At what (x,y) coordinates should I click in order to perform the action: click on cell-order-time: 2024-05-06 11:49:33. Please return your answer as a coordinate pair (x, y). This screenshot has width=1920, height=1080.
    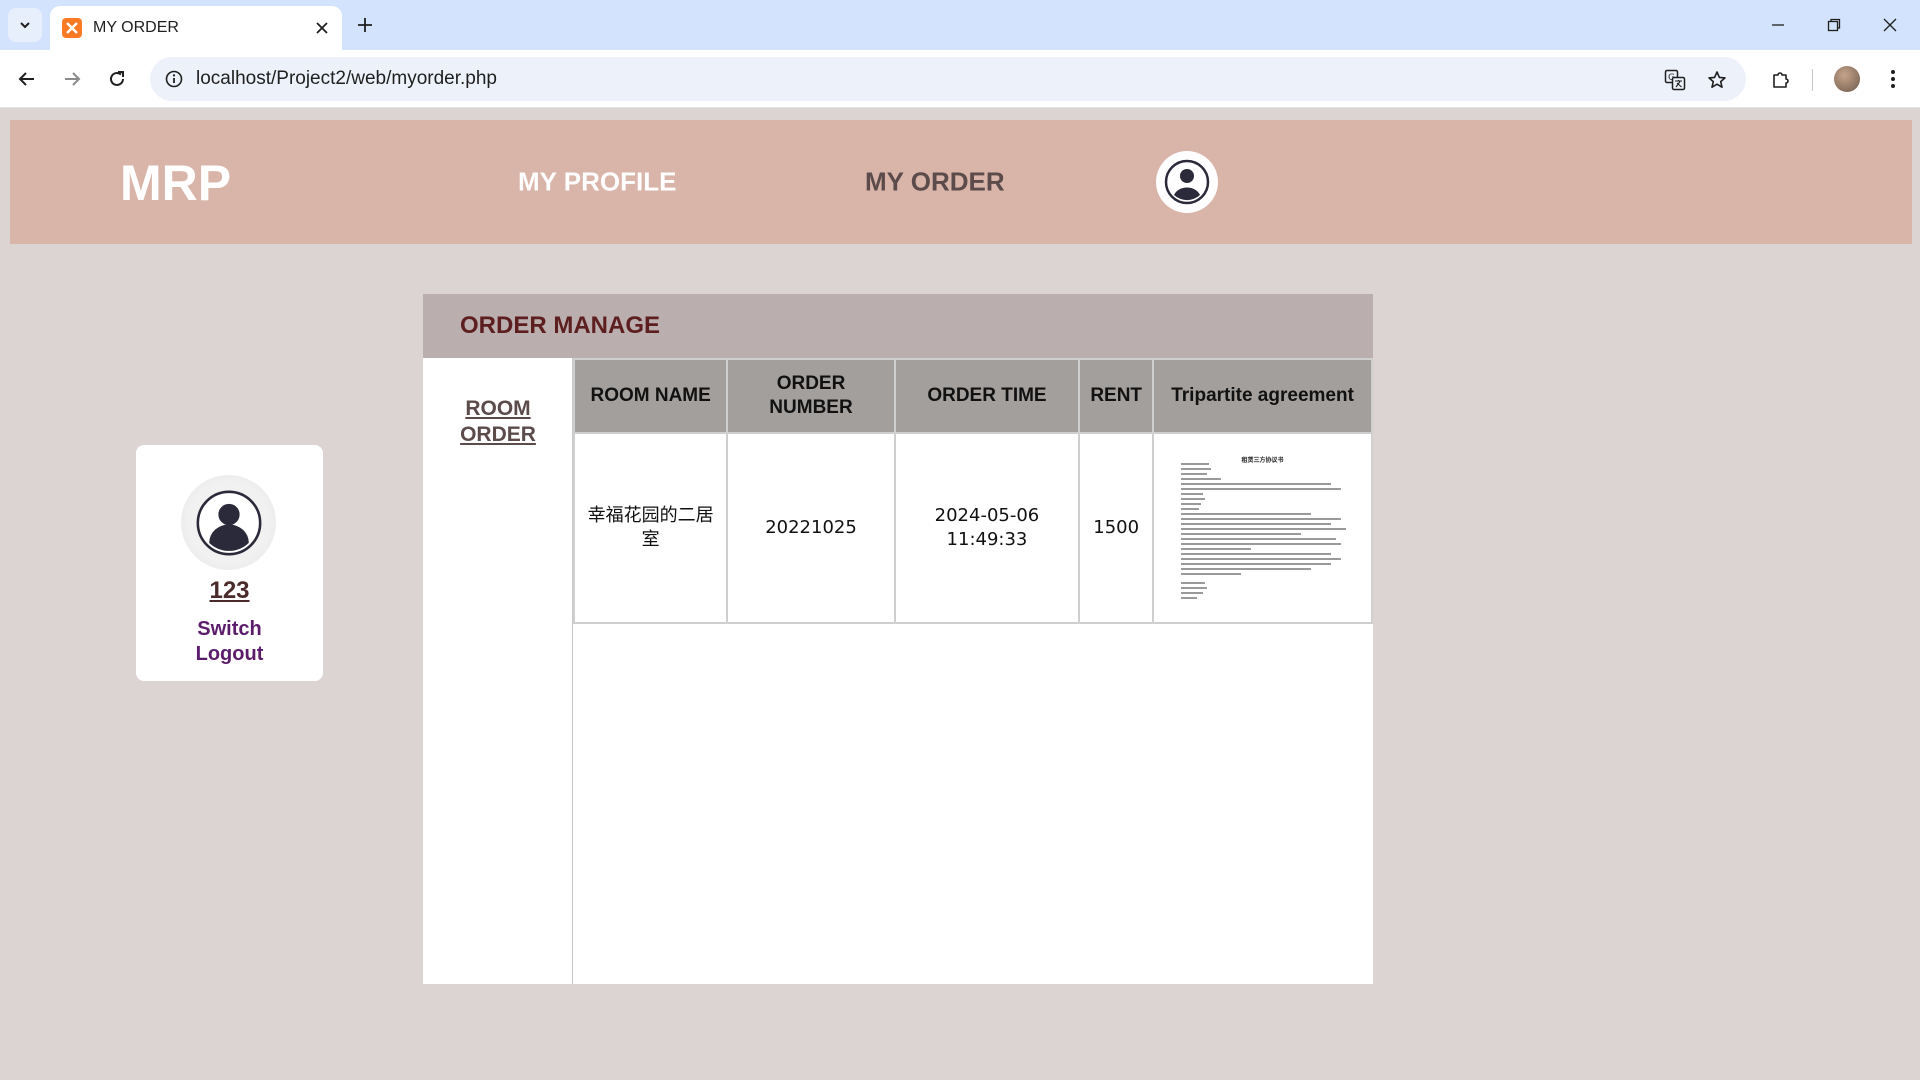
    Looking at the image, I should click on (987, 528).